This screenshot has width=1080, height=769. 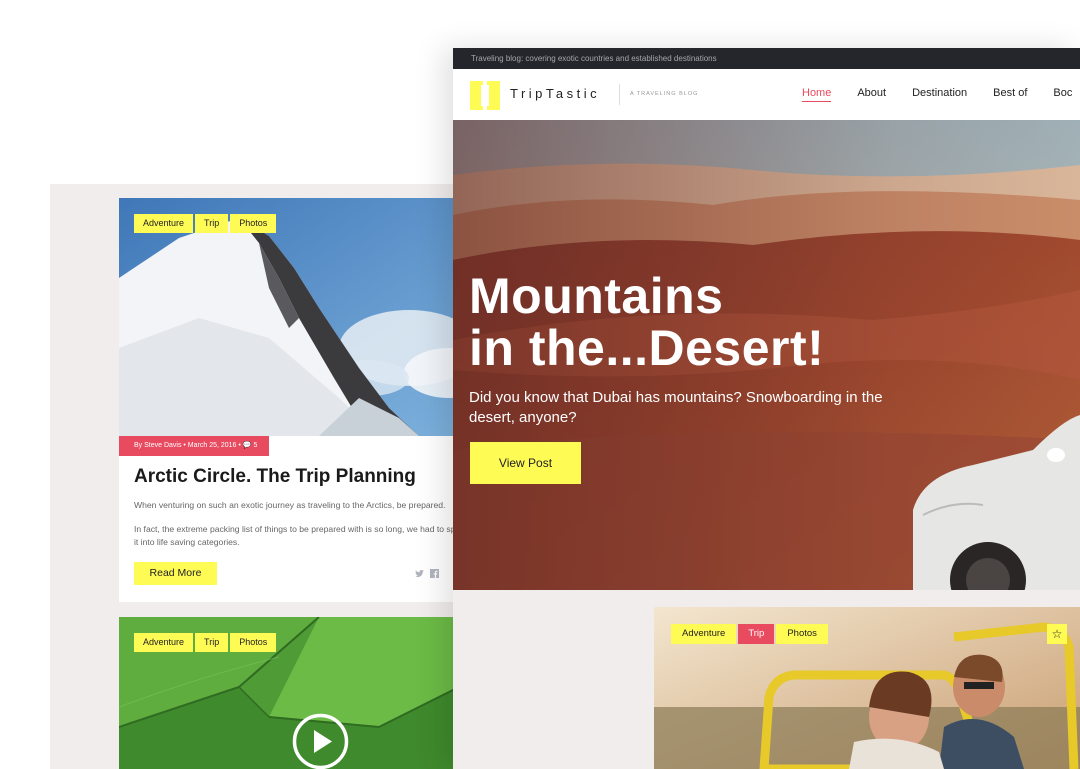 I want to click on hero-title-line-1: Mountains, so click(x=596, y=296).